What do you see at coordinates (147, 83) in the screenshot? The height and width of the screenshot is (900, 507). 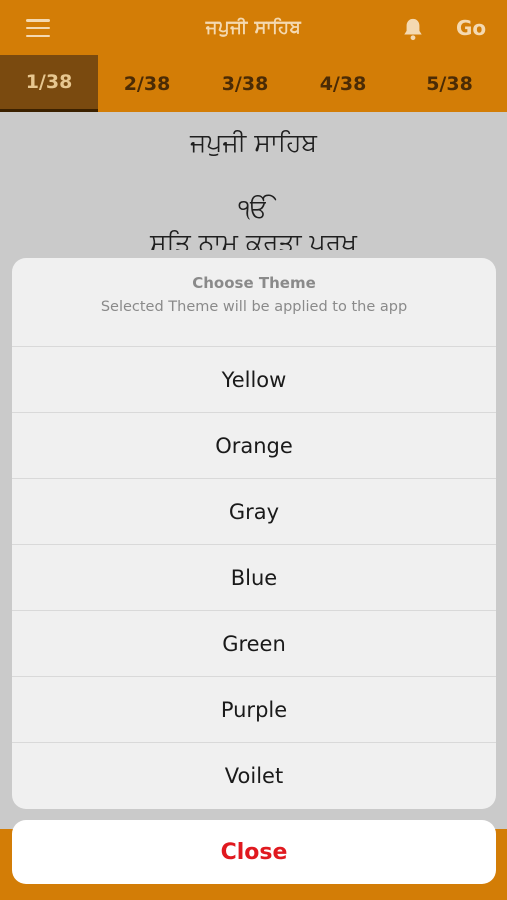 I see `tab-page-2: 2/38` at bounding box center [147, 83].